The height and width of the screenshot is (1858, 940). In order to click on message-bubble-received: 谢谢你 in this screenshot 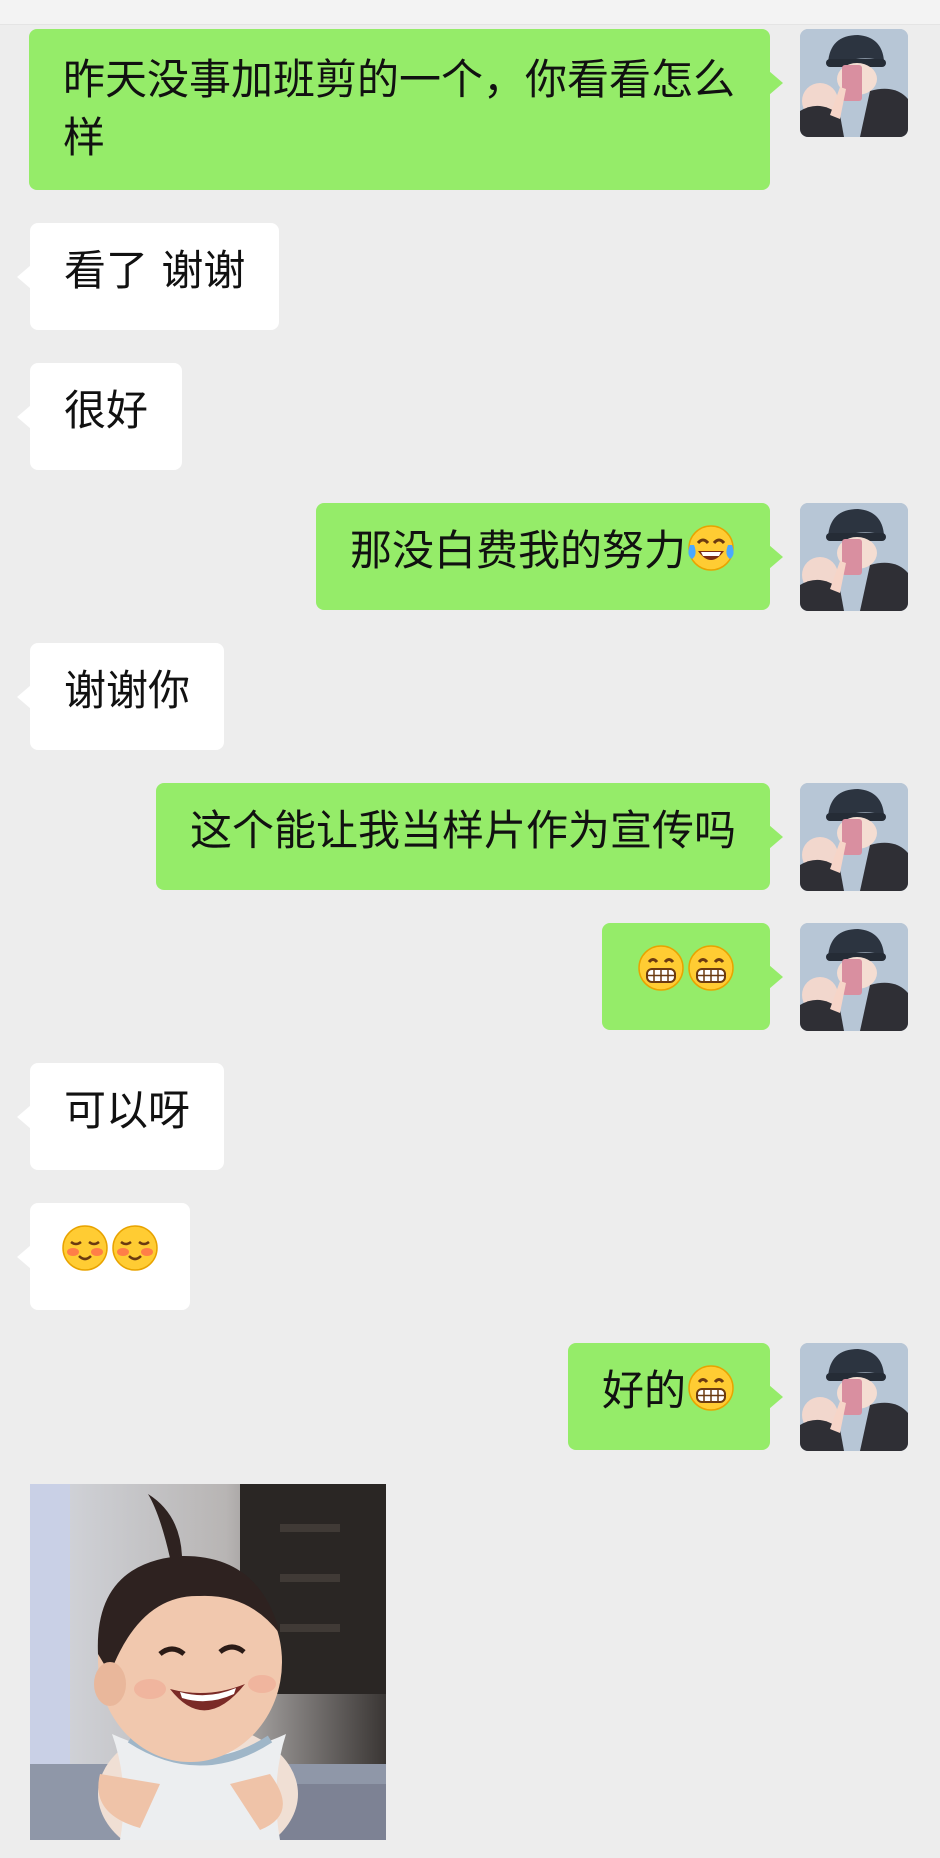, I will do `click(120, 696)`.